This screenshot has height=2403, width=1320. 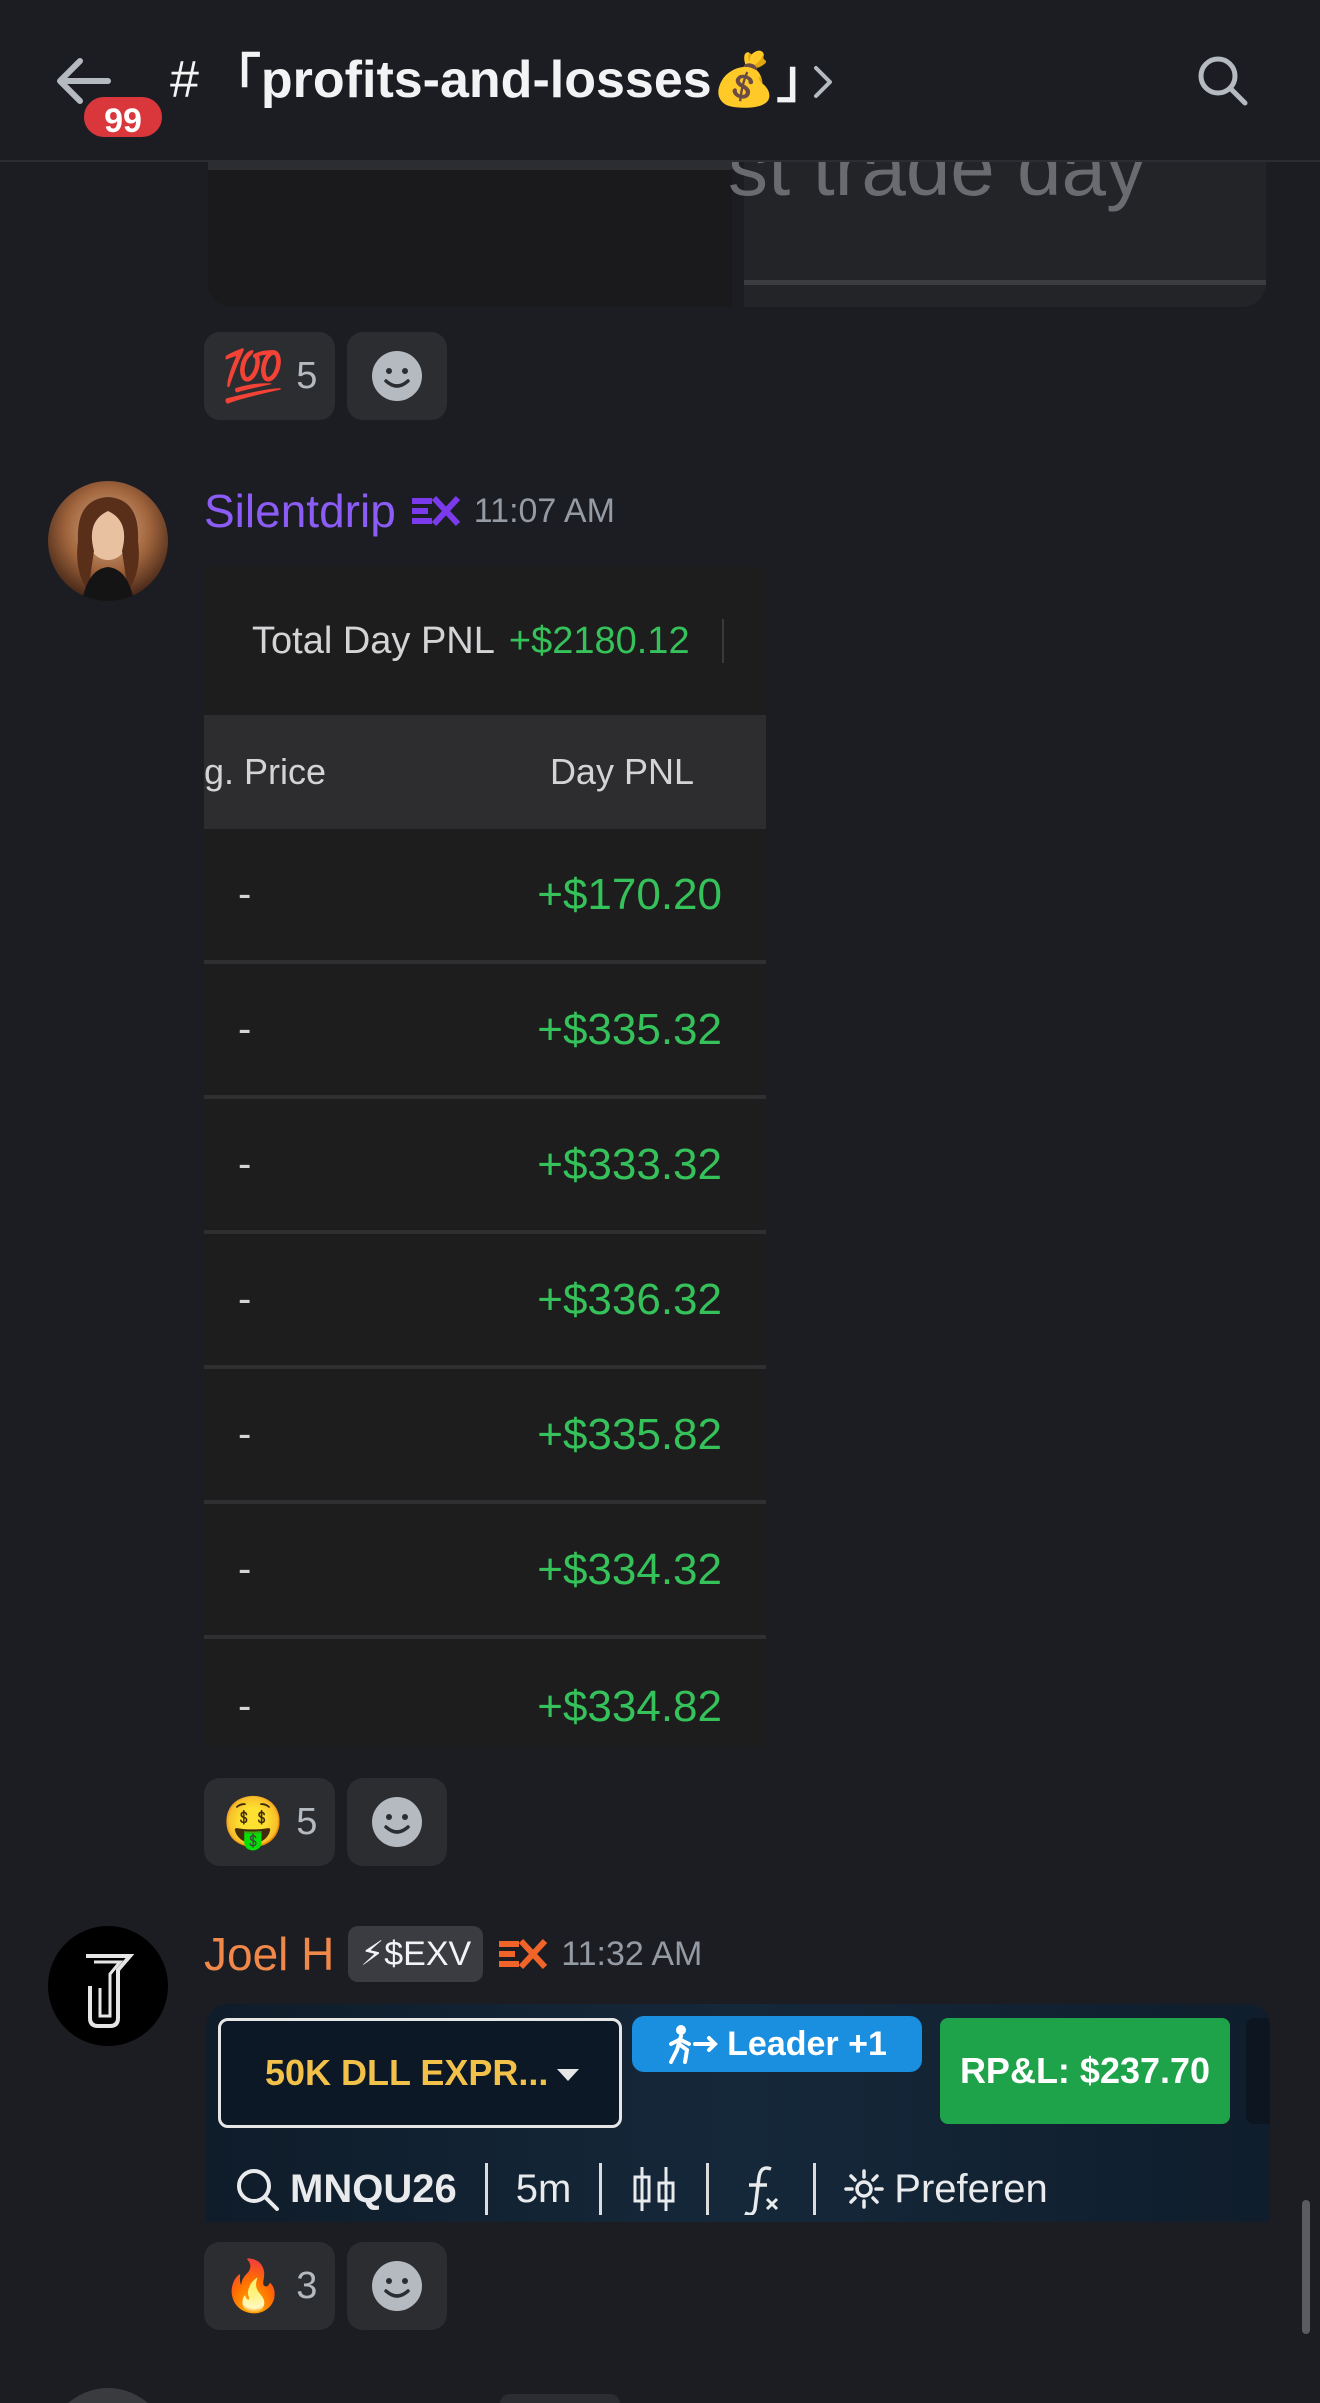 I want to click on scrollbar-thumb, so click(x=1306, y=2267).